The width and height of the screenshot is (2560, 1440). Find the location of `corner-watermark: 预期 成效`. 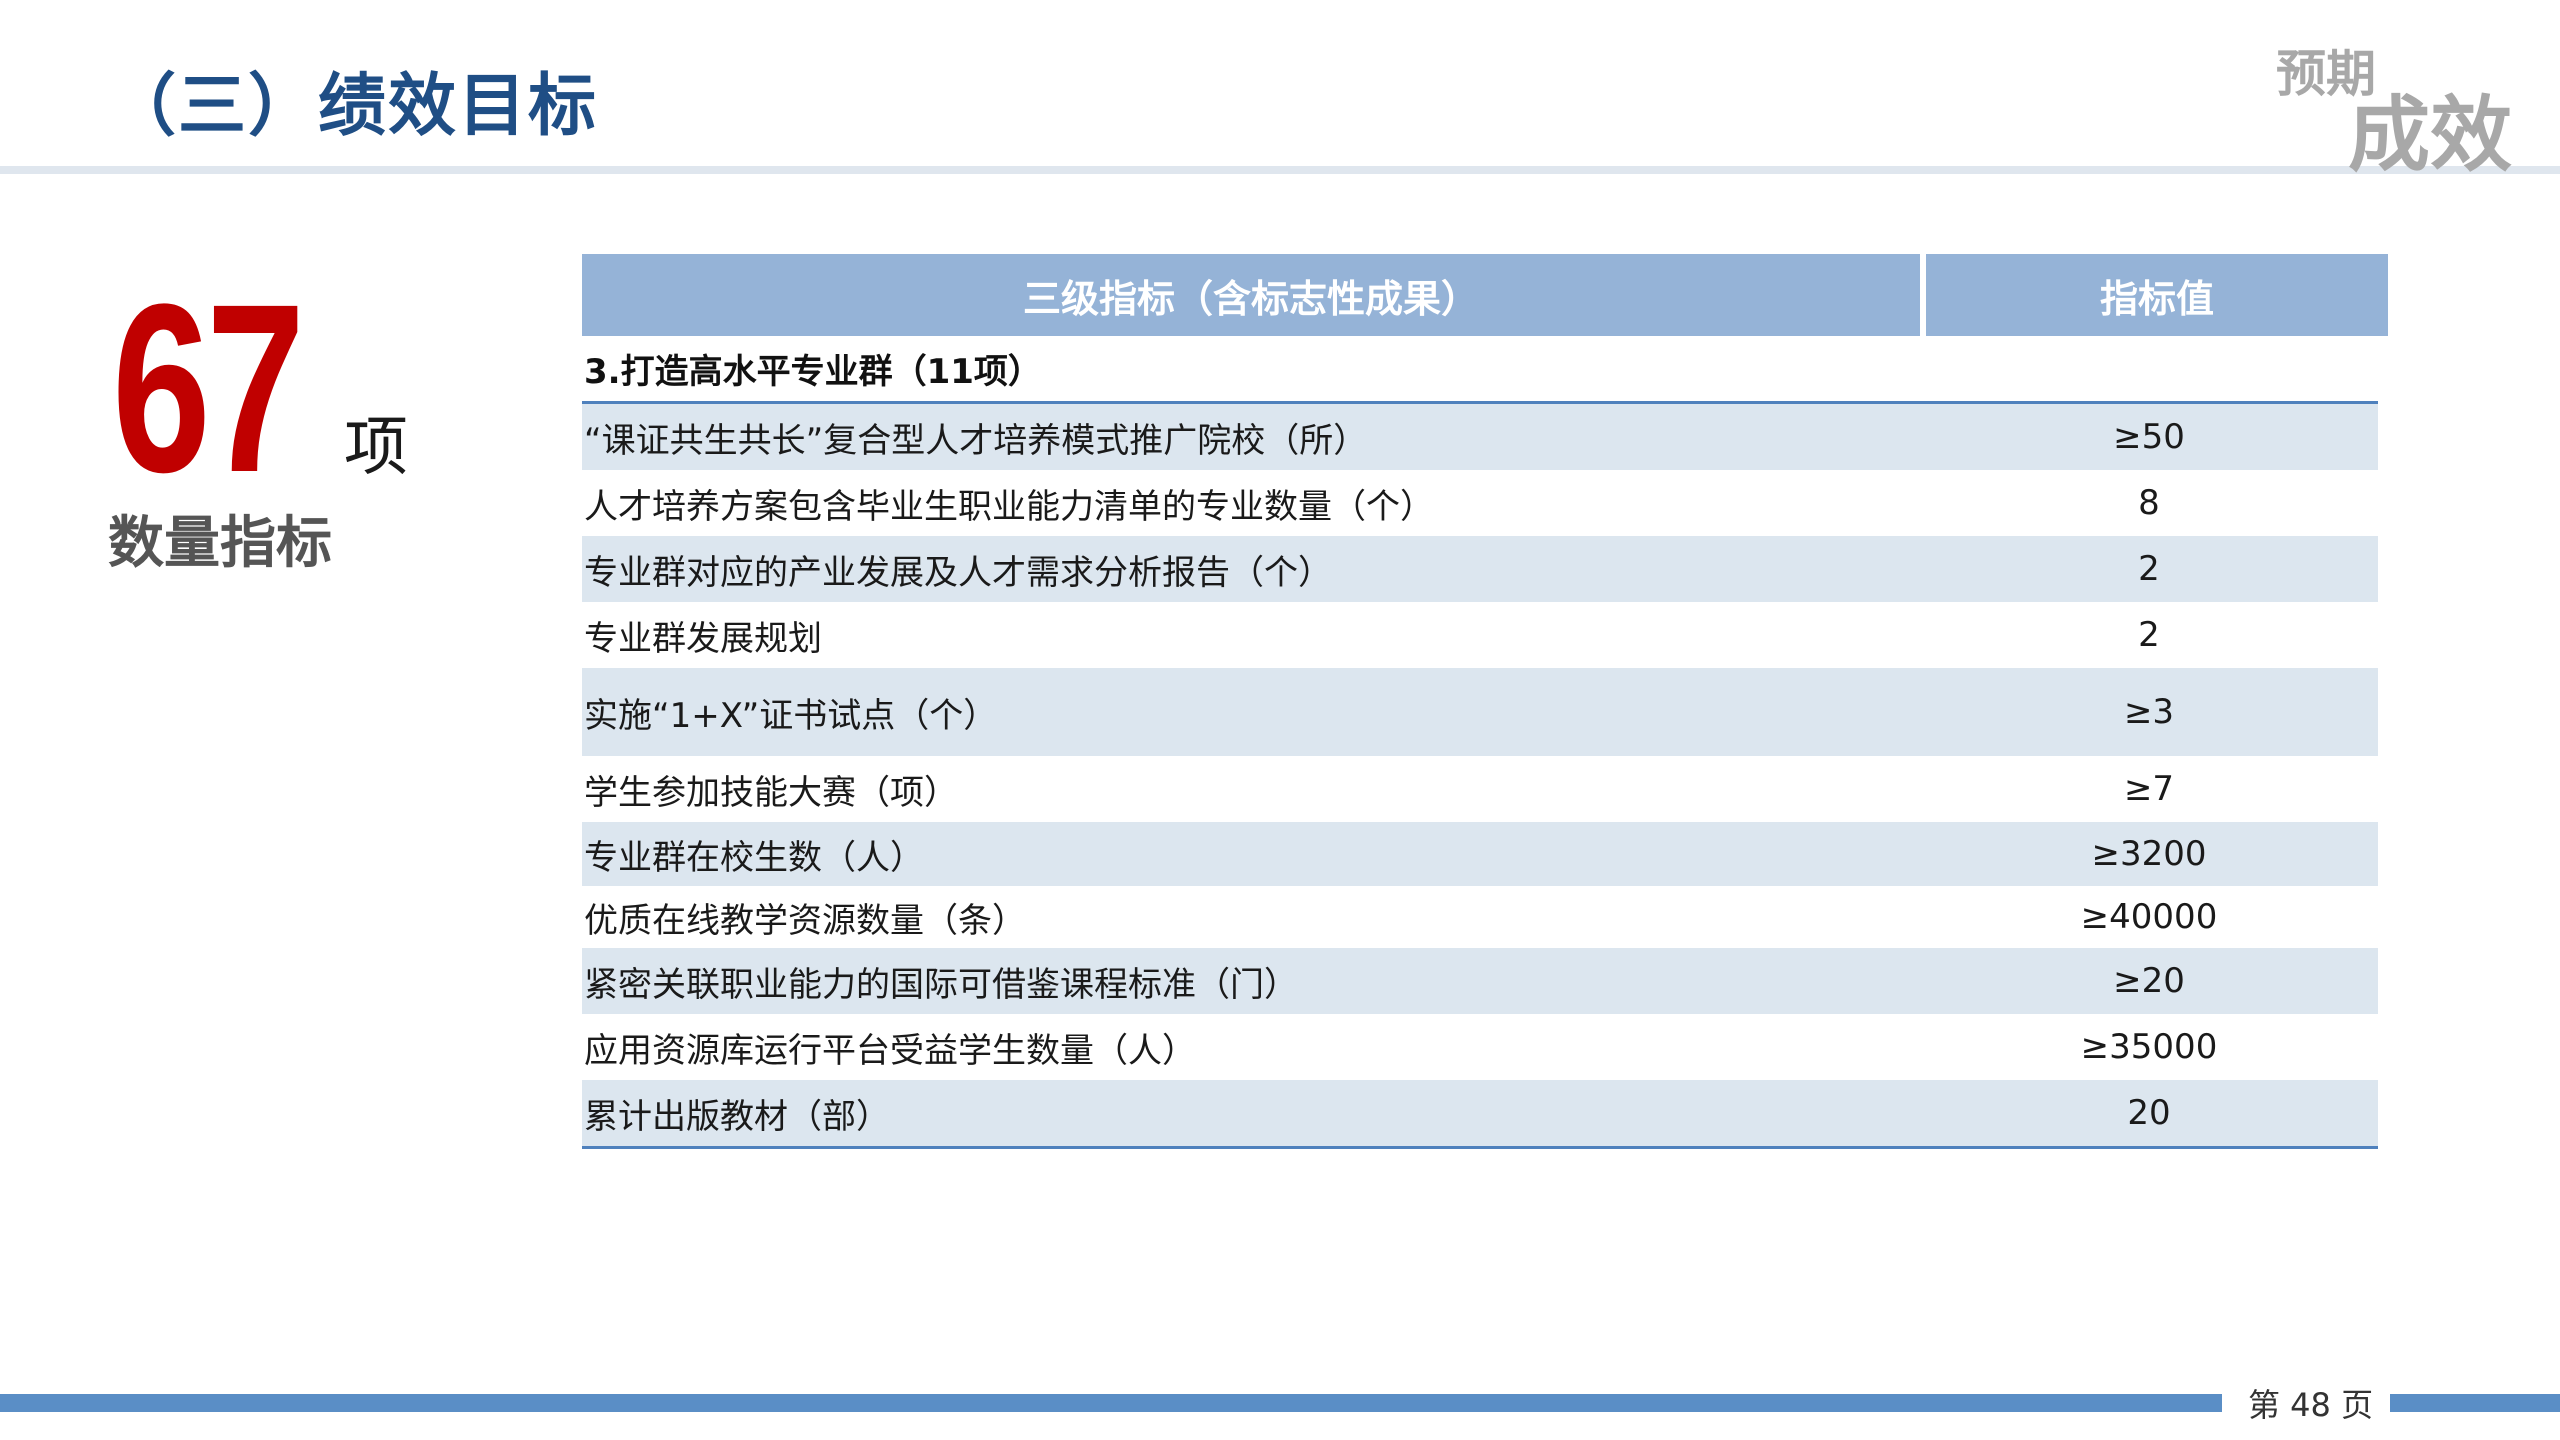

corner-watermark: 预期 成效 is located at coordinates (2388, 106).